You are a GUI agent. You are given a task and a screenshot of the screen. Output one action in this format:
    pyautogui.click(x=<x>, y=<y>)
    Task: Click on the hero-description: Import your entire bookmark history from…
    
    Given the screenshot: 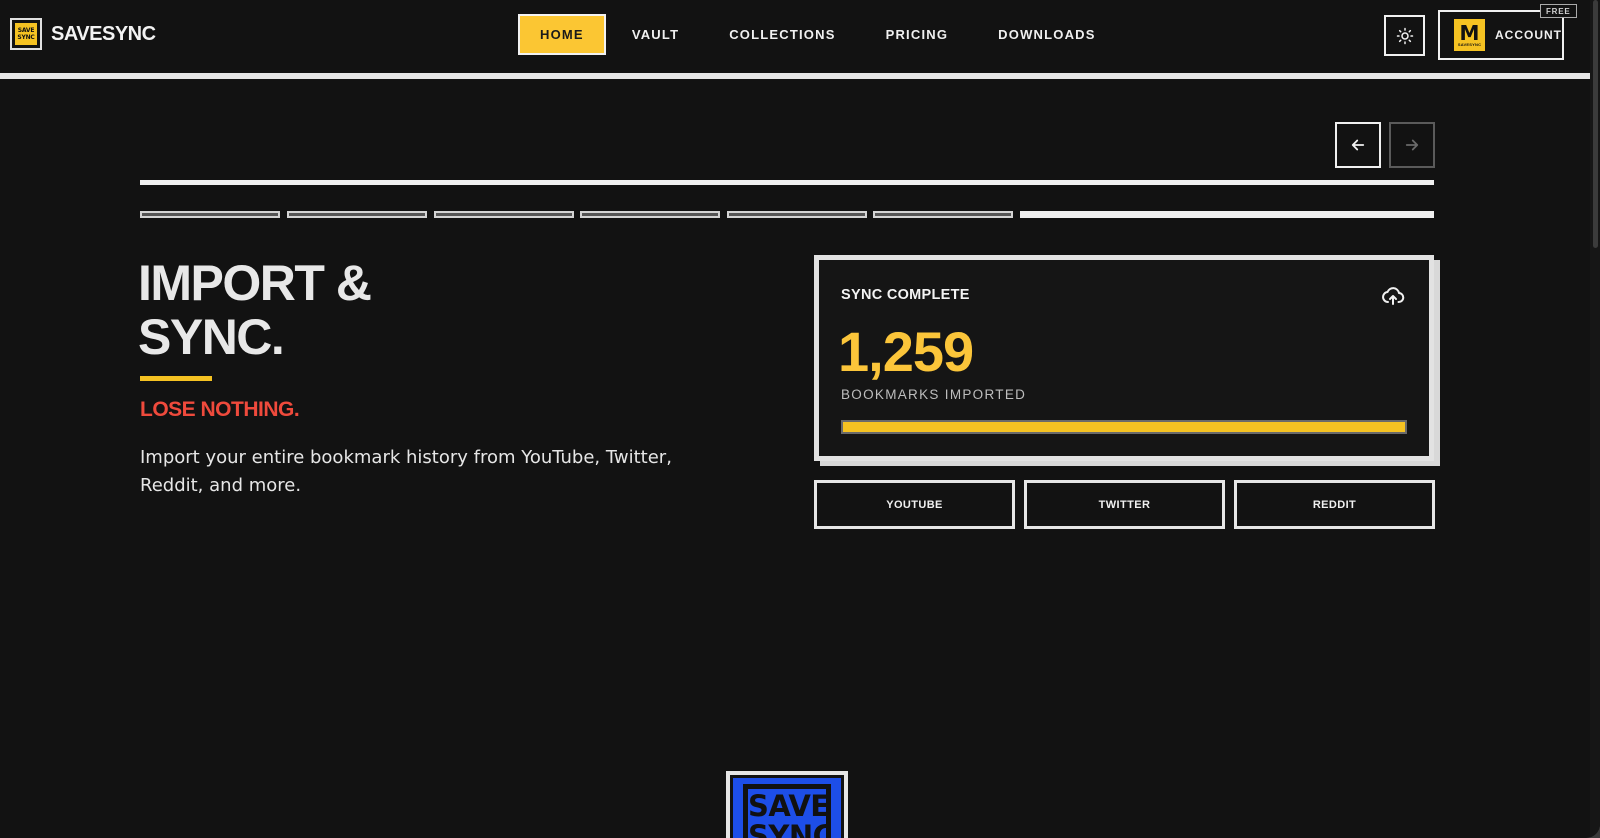 What is the action you would take?
    pyautogui.click(x=406, y=471)
    